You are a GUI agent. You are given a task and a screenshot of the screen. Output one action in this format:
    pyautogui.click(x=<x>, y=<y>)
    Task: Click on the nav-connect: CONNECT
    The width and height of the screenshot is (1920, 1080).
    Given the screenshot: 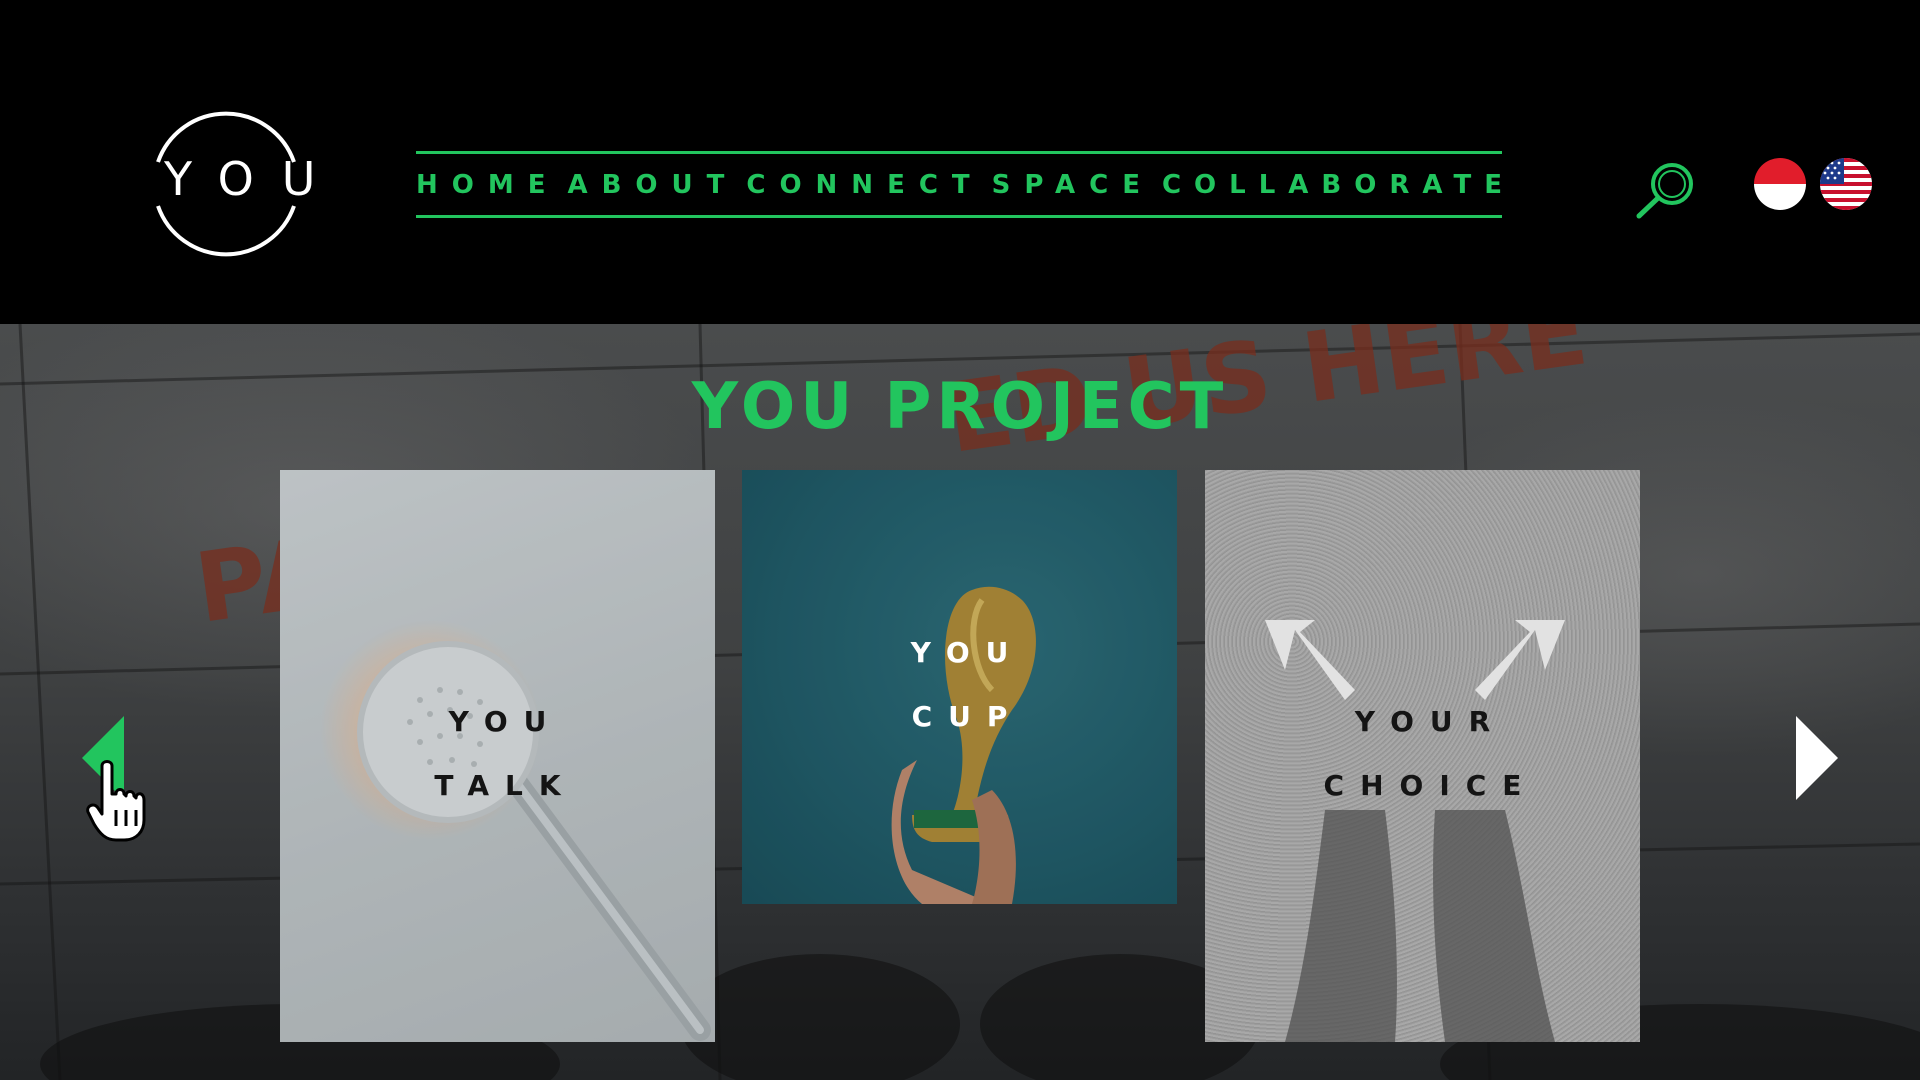 What is the action you would take?
    pyautogui.click(x=864, y=185)
    